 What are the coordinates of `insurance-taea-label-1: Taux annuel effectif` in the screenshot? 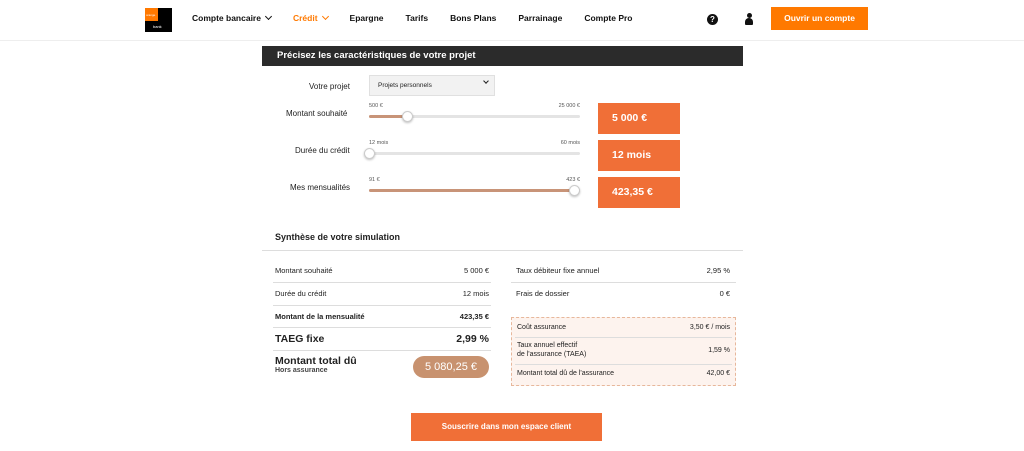 It's located at (547, 345).